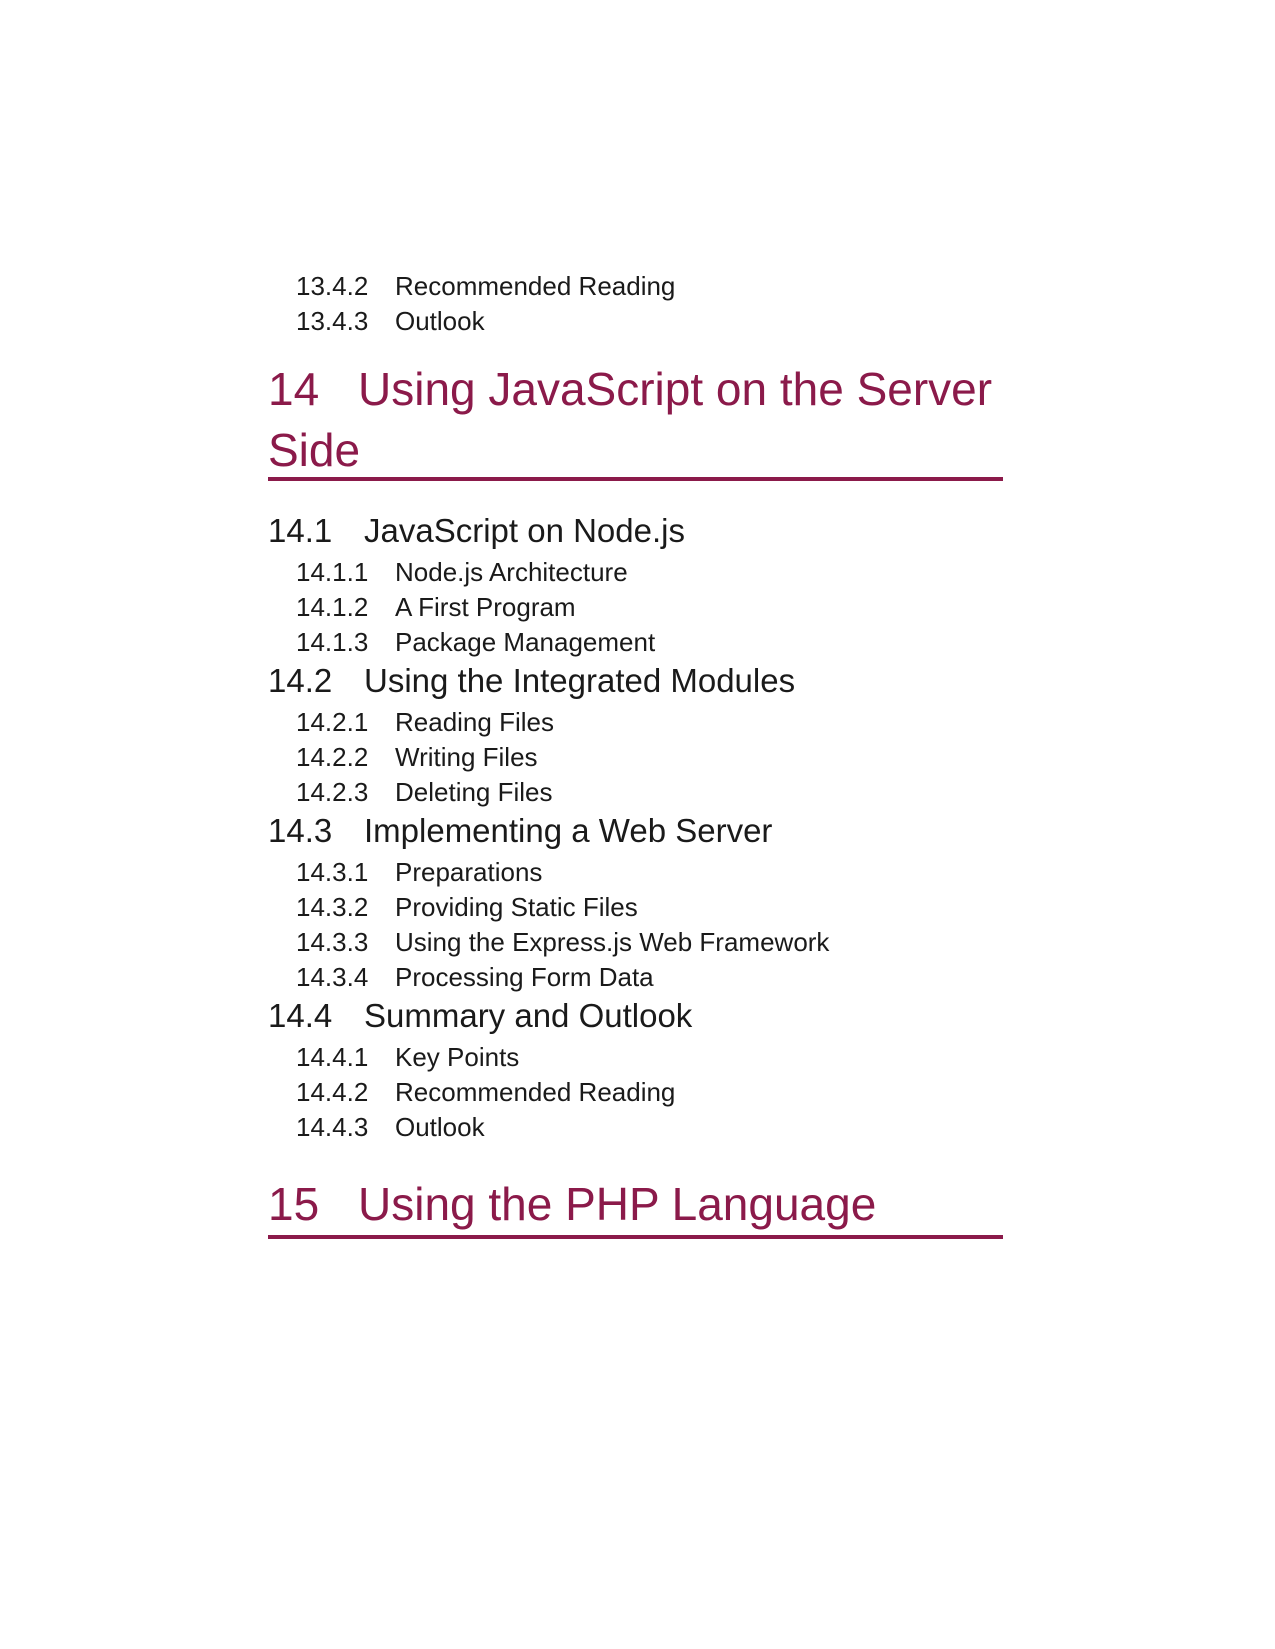 The image size is (1275, 1649). Describe the element at coordinates (332, 872) in the screenshot. I see `toc-item-number: 14.3.1` at that location.